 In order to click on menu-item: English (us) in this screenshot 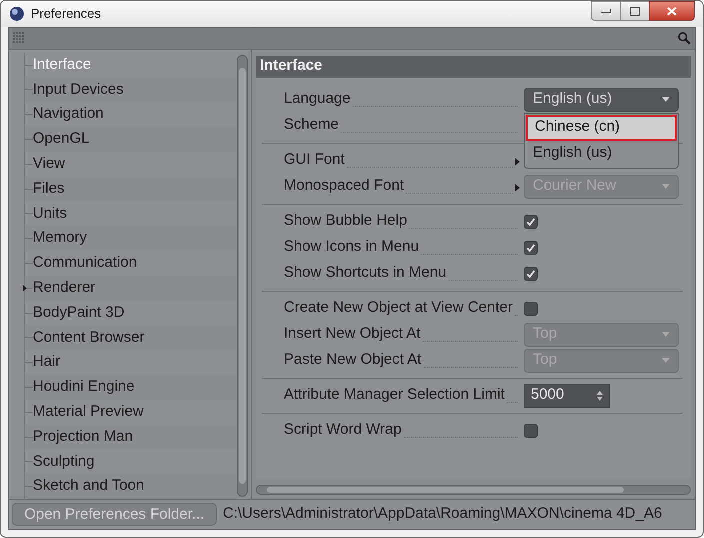, I will do `click(601, 153)`.